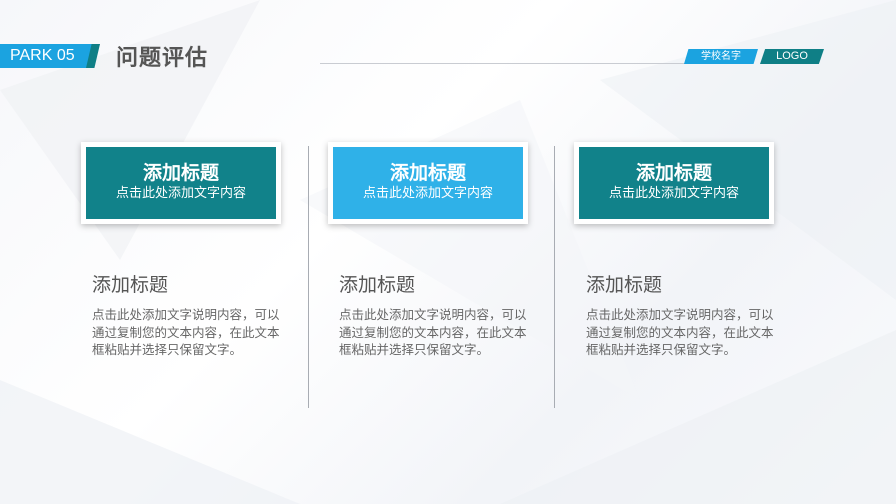 This screenshot has width=896, height=504. What do you see at coordinates (505, 63) in the screenshot?
I see `header-rule` at bounding box center [505, 63].